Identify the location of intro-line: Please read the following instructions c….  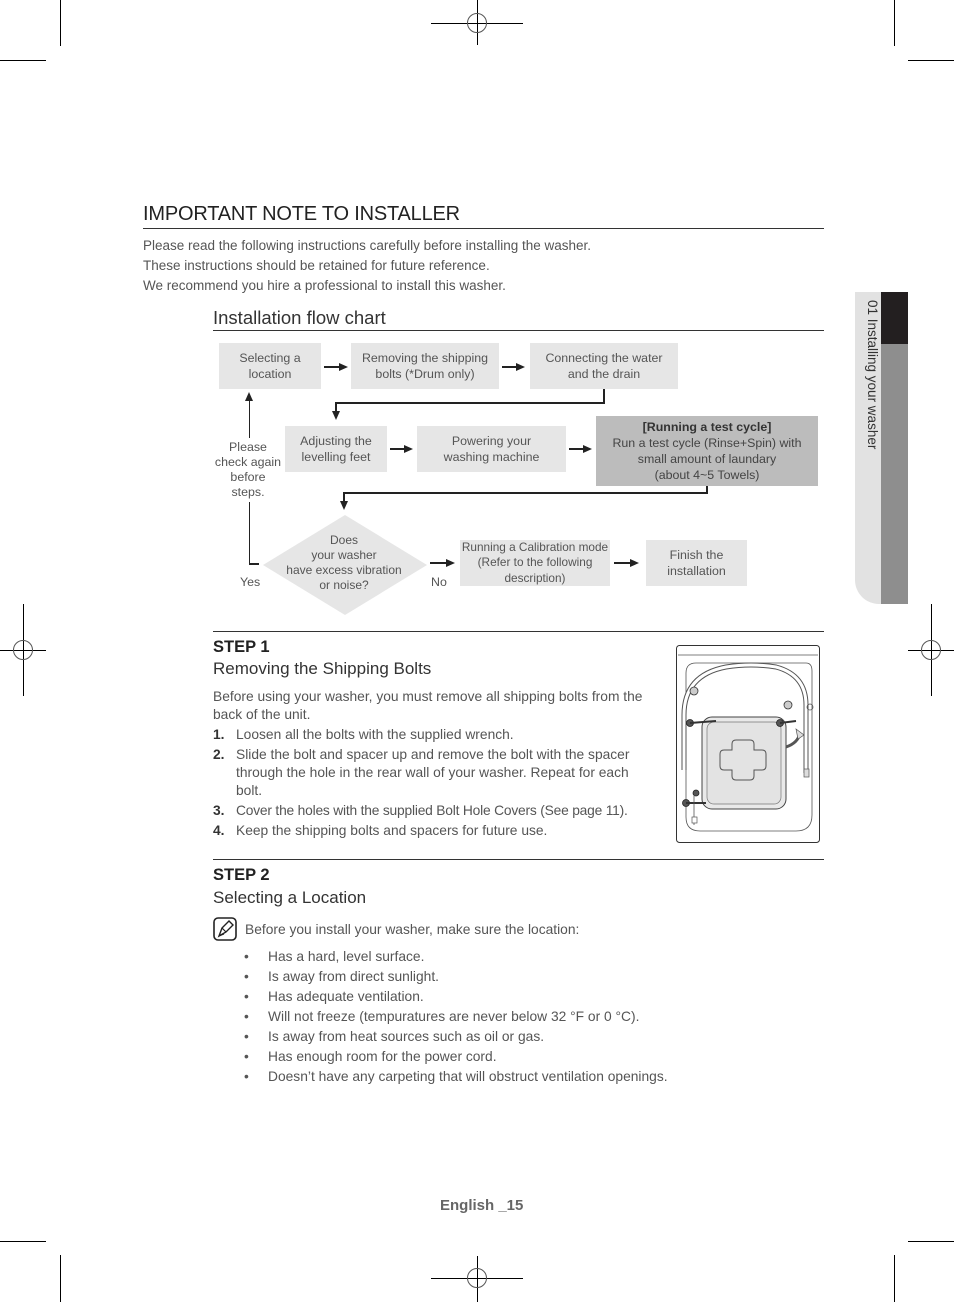
(367, 245).